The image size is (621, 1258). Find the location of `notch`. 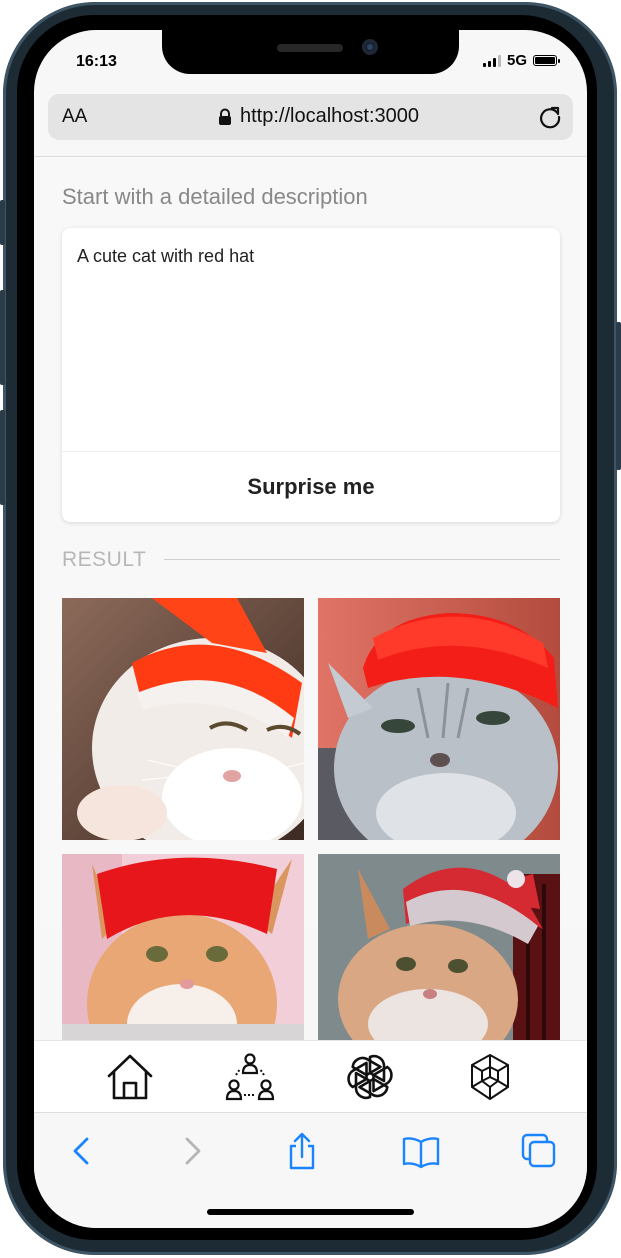

notch is located at coordinates (310, 52).